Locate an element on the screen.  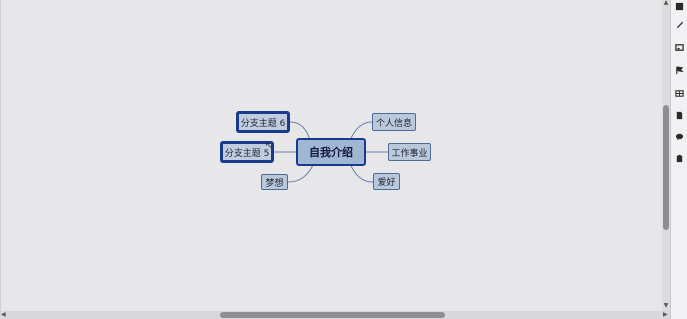
node-work-career: 工作事业 is located at coordinates (409, 152).